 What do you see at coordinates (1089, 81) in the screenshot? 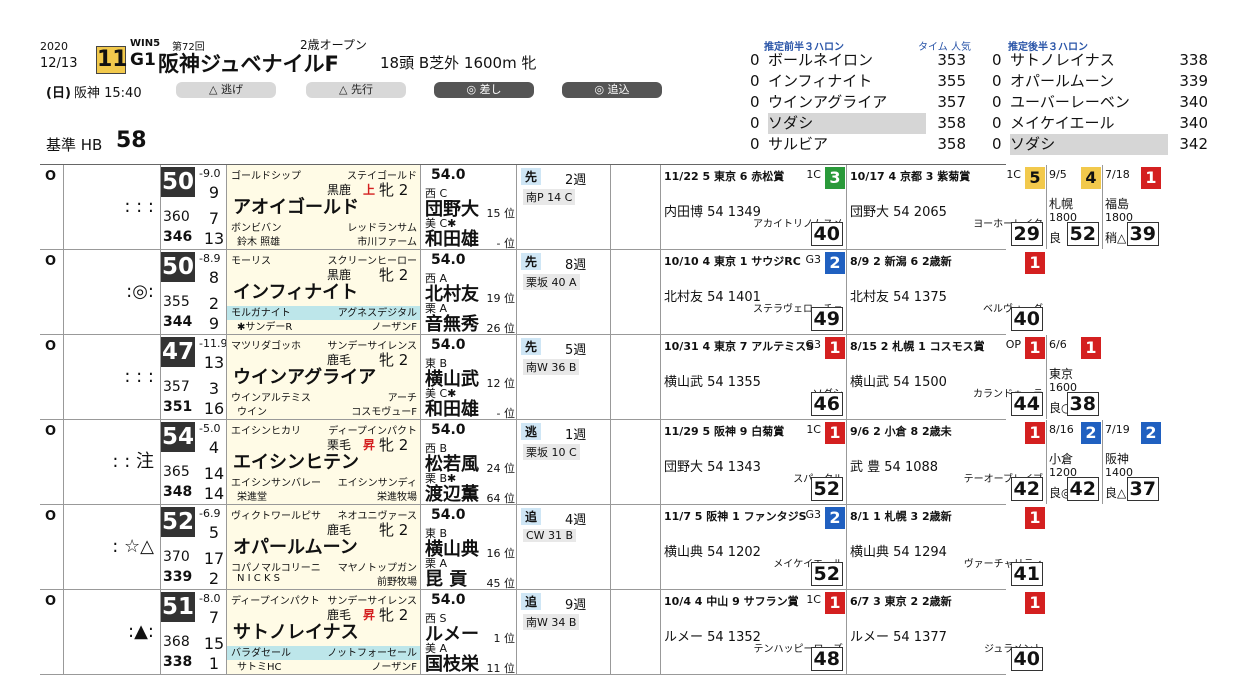
I see `side-horse-name: オパールムーン` at bounding box center [1089, 81].